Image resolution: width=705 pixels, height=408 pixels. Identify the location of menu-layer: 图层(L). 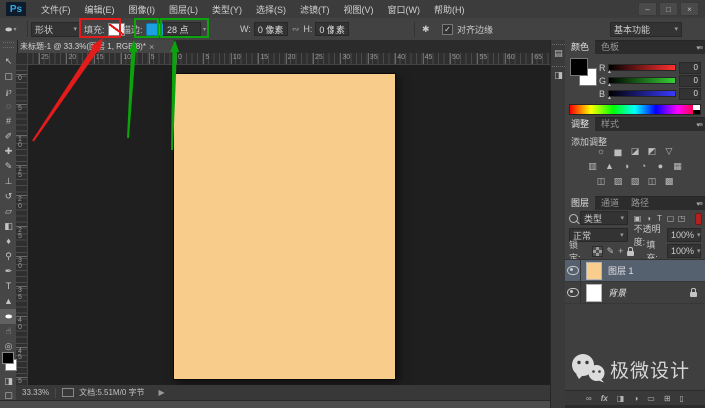
(183, 9).